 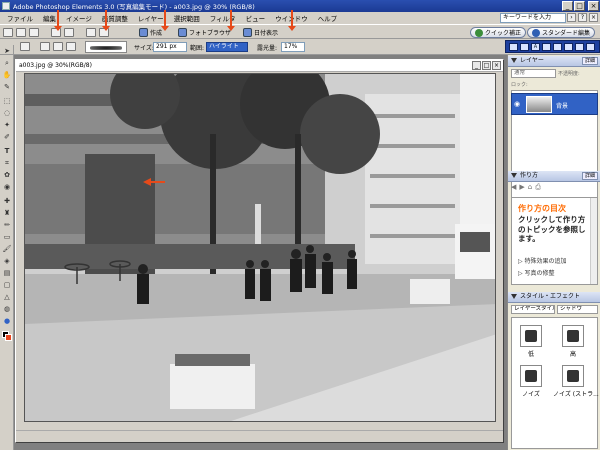 I want to click on undo-icon, so click(x=91, y=32).